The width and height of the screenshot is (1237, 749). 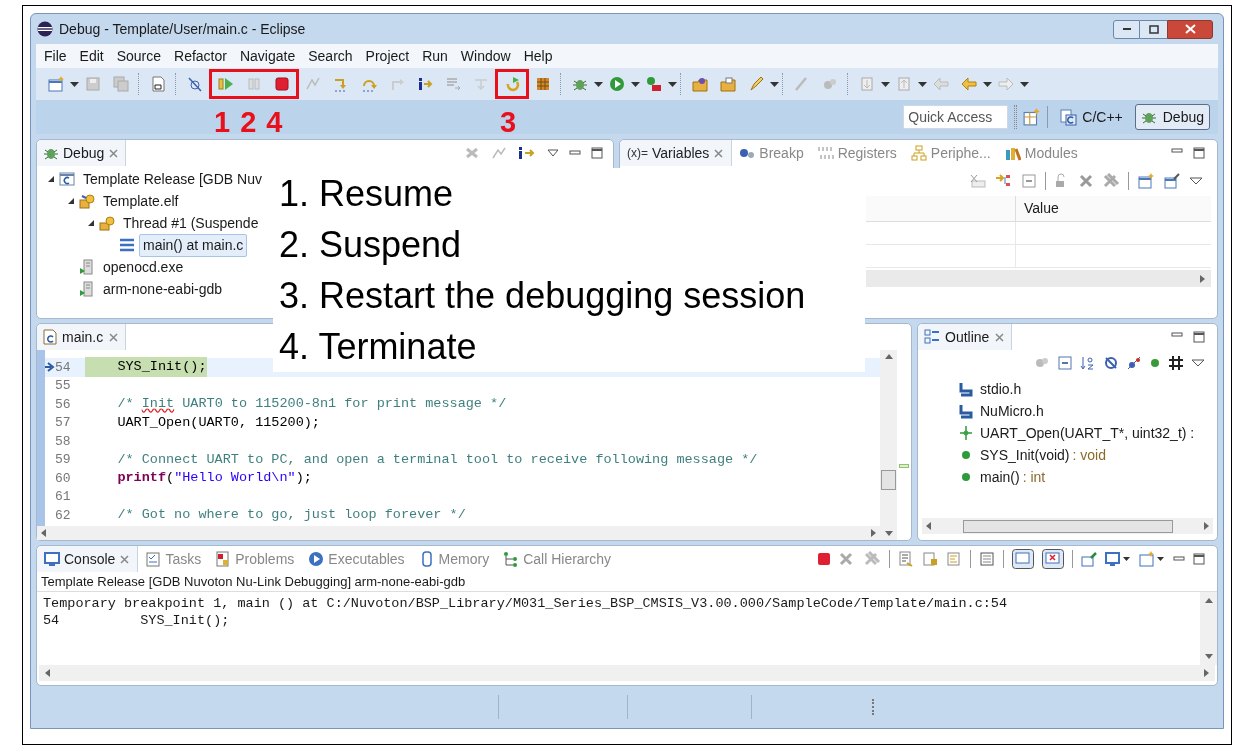 I want to click on restart-icon, so click(x=512, y=84).